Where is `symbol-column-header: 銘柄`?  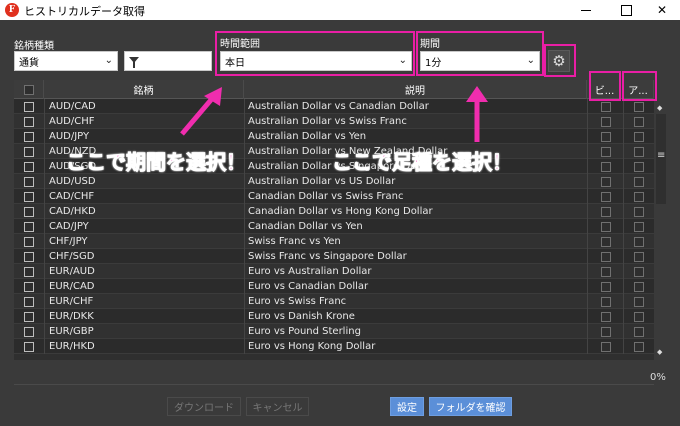 symbol-column-header: 銘柄 is located at coordinates (144, 89).